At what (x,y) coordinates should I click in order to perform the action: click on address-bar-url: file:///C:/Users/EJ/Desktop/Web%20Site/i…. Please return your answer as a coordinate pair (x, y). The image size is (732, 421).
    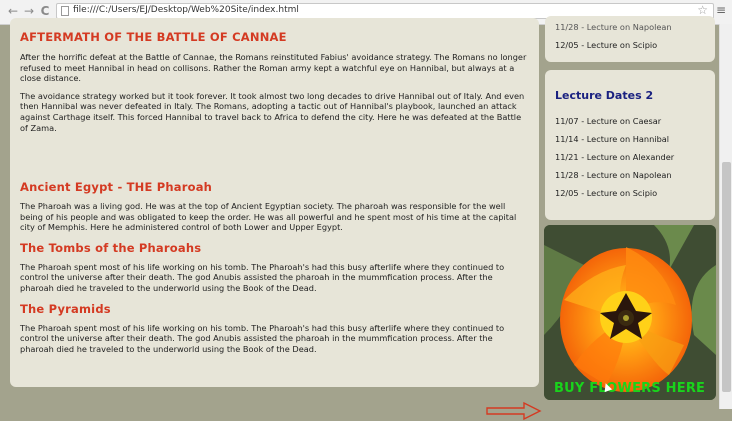
    Looking at the image, I should click on (186, 10).